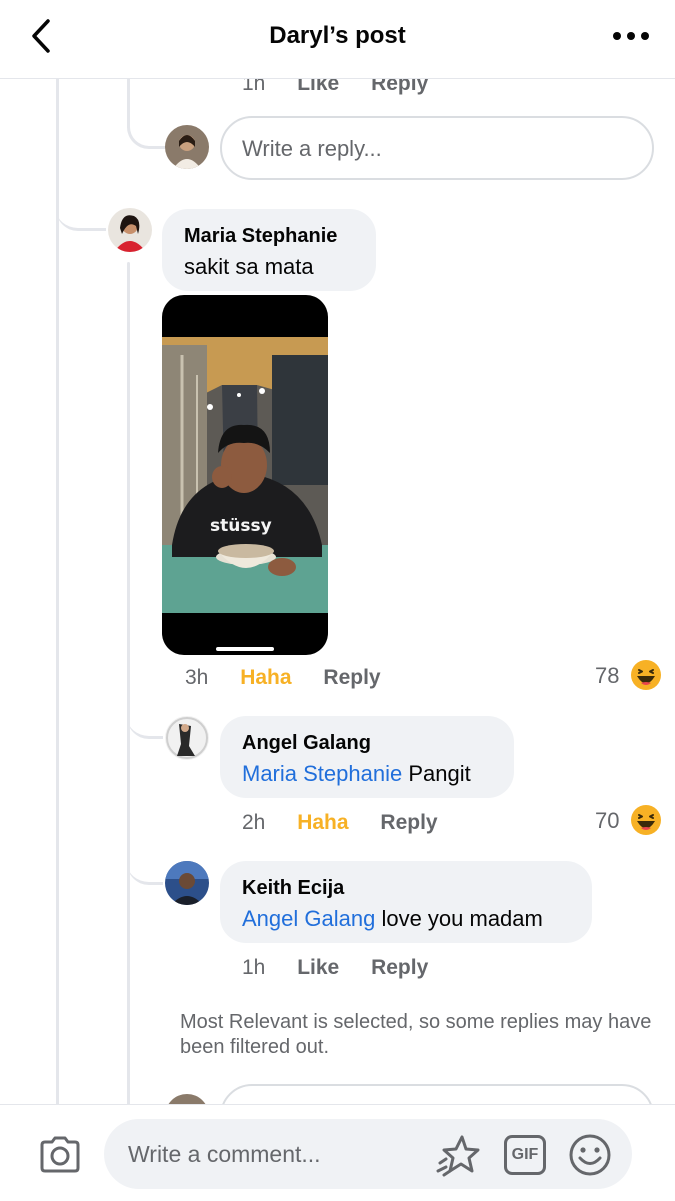 The image size is (675, 1201). I want to click on reply-body: love you madam, so click(459, 918).